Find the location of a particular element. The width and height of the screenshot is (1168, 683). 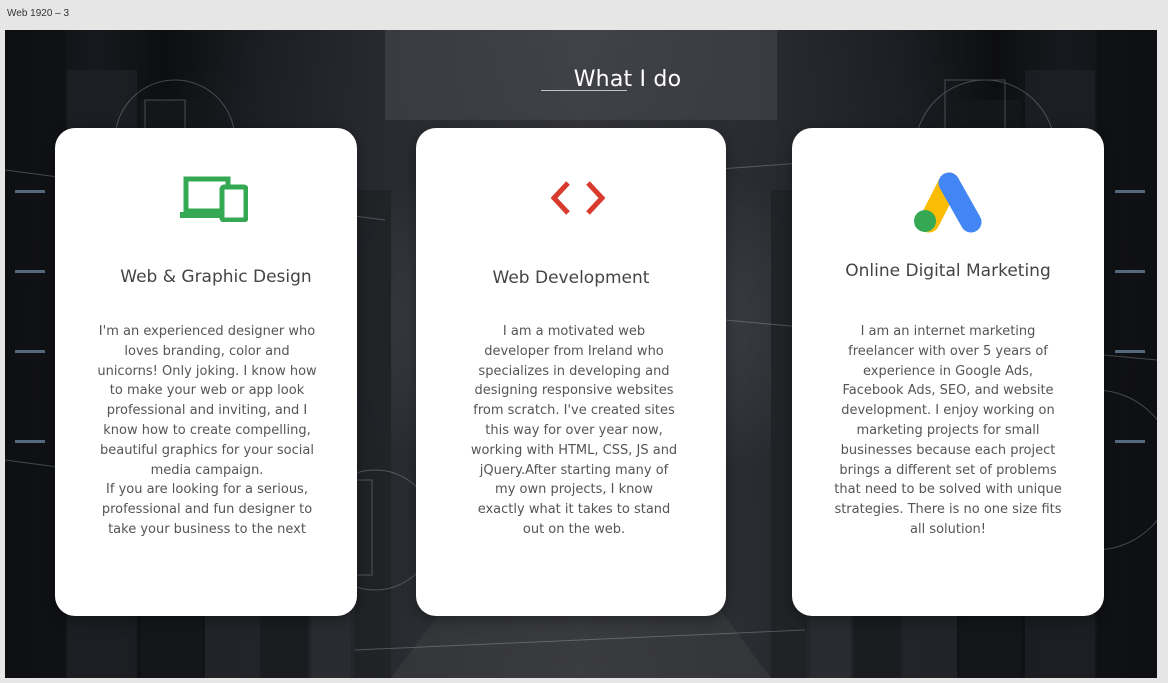

title-underline is located at coordinates (584, 90).